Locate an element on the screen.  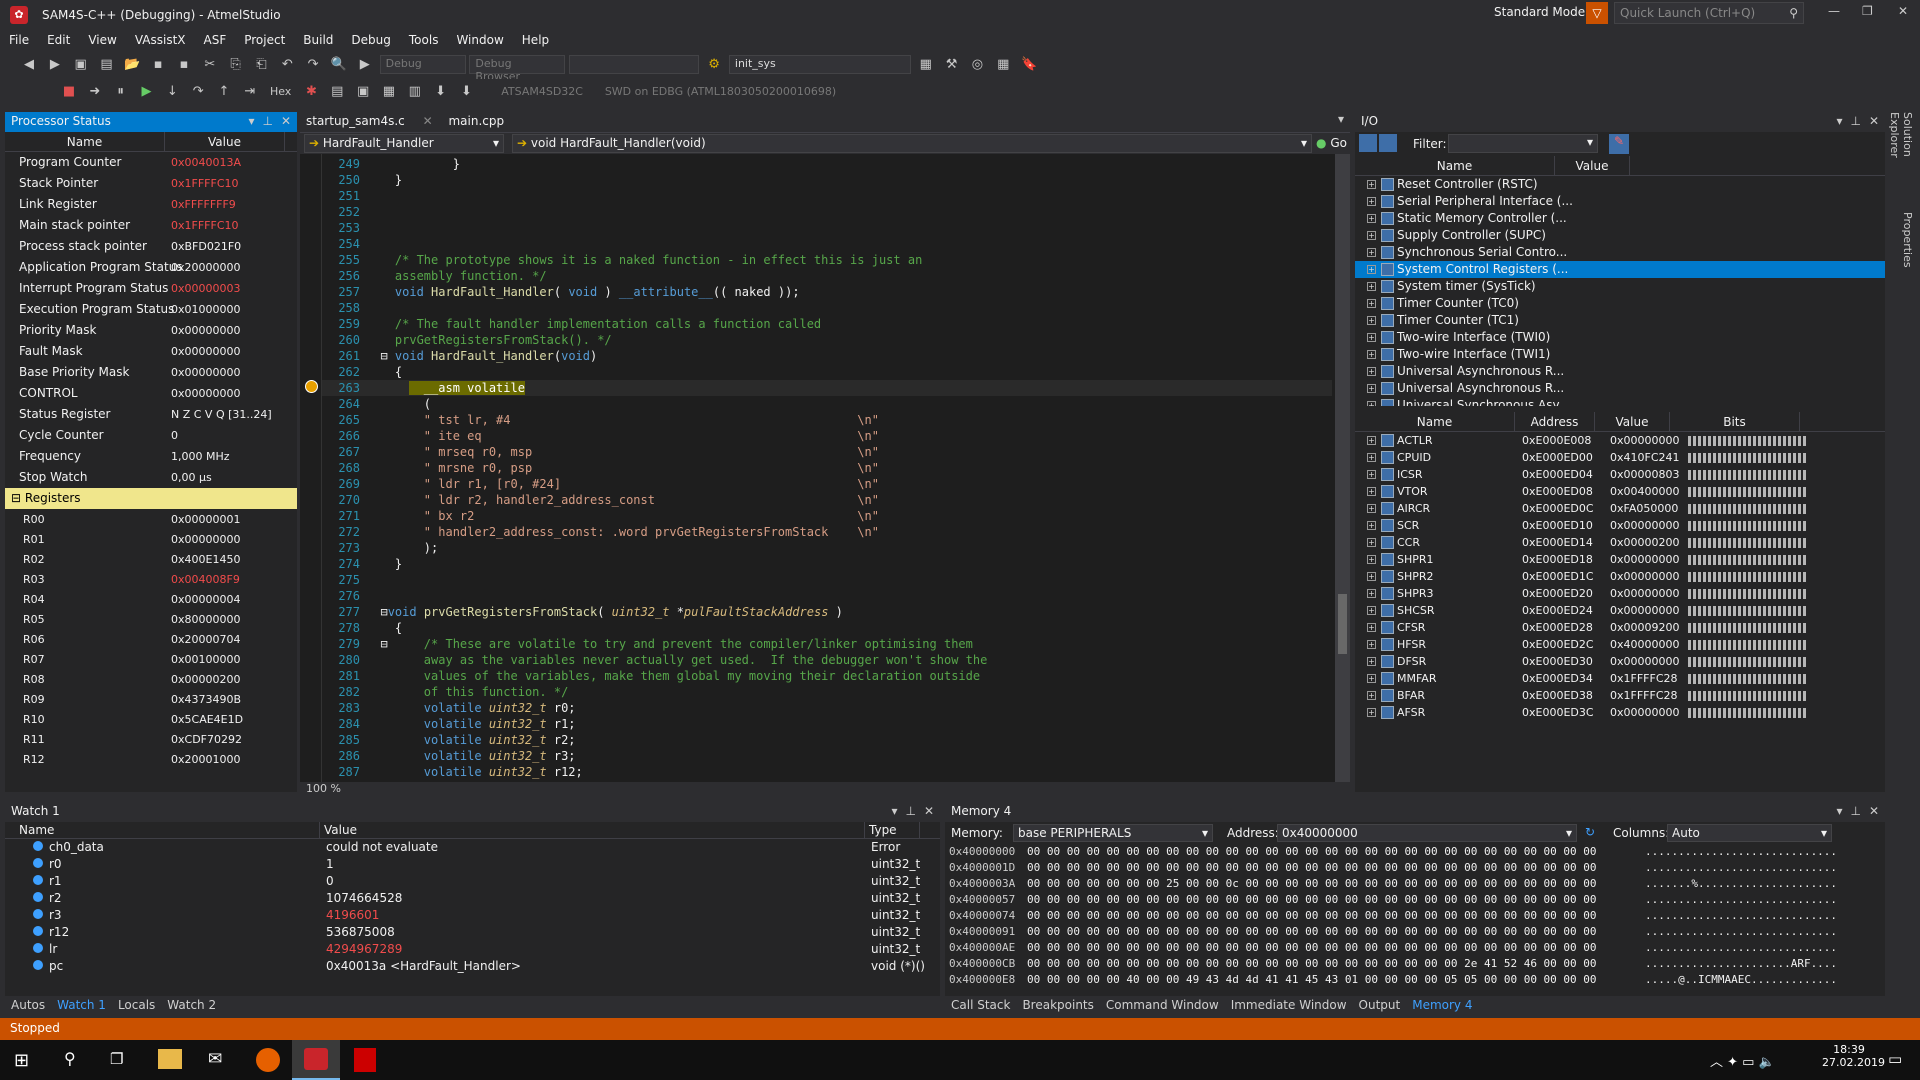
chip-icon: ▦ is located at coordinates (1003, 65).